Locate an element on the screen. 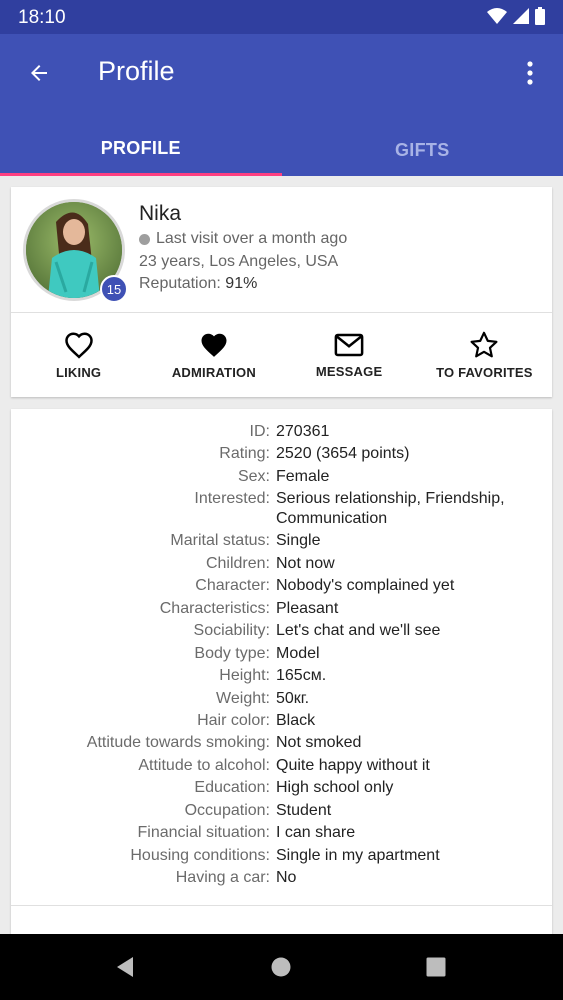 Image resolution: width=563 pixels, height=1000 pixels. detail-row-weight: Weight: 50кг. is located at coordinates (281, 699).